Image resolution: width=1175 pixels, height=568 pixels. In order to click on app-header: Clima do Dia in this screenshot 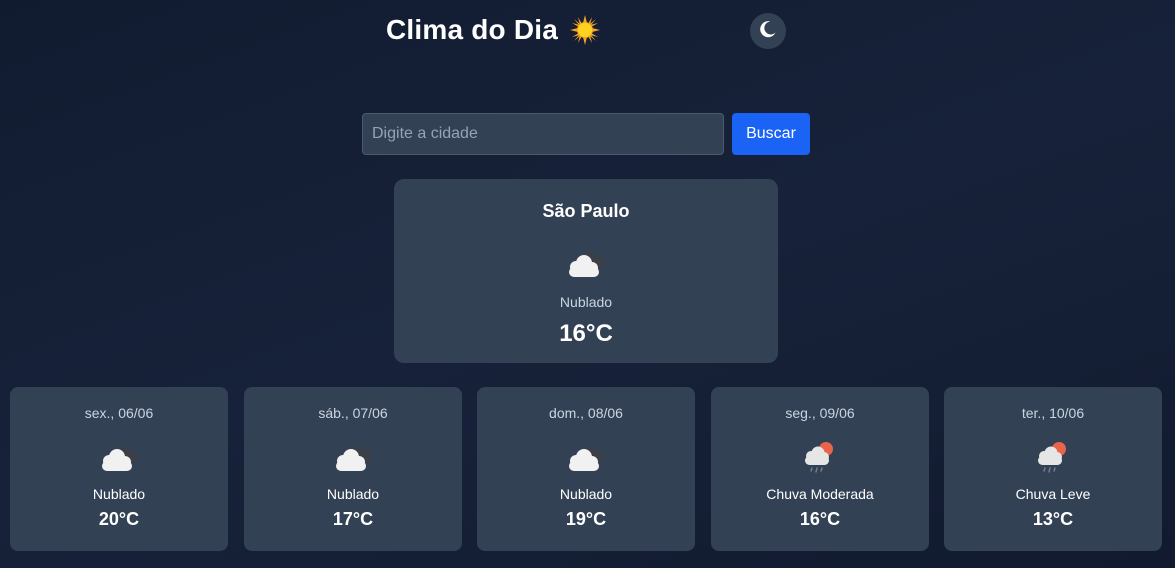, I will do `click(587, 33)`.